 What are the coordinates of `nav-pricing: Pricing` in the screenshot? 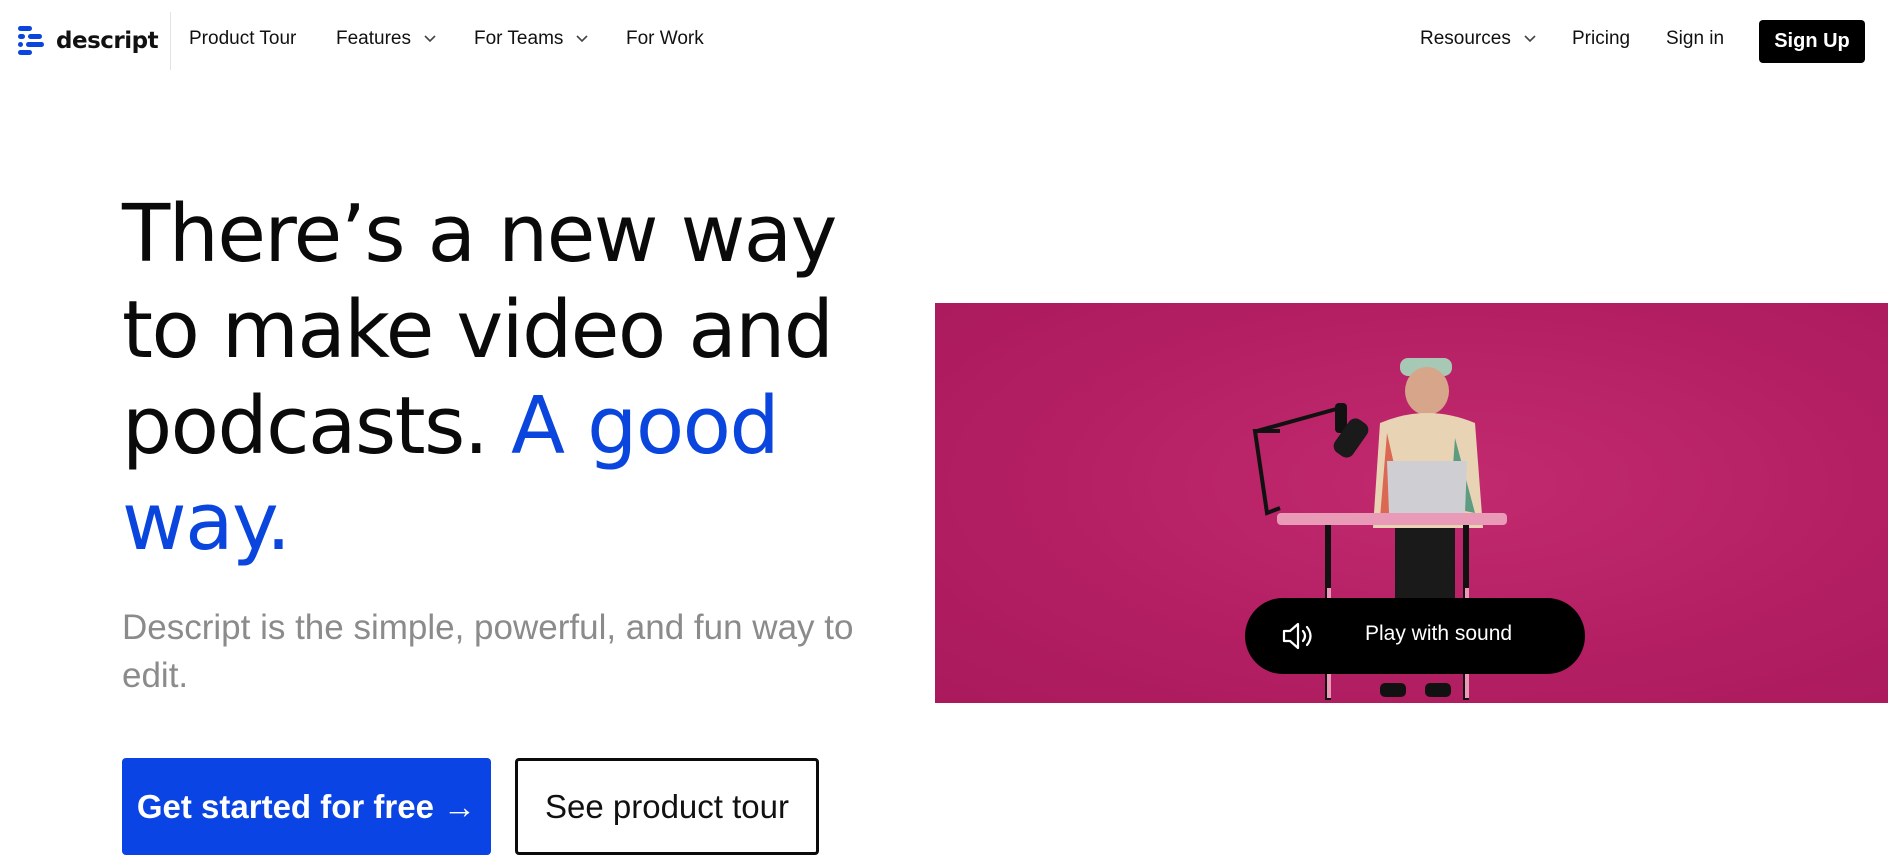 It's located at (1601, 39).